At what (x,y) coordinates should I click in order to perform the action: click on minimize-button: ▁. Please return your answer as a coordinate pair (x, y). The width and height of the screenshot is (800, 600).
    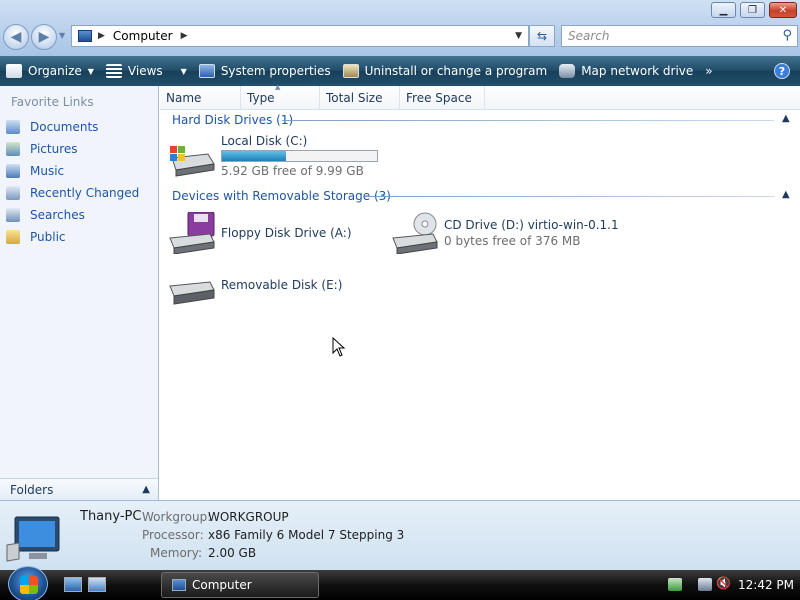
    Looking at the image, I should click on (723, 10).